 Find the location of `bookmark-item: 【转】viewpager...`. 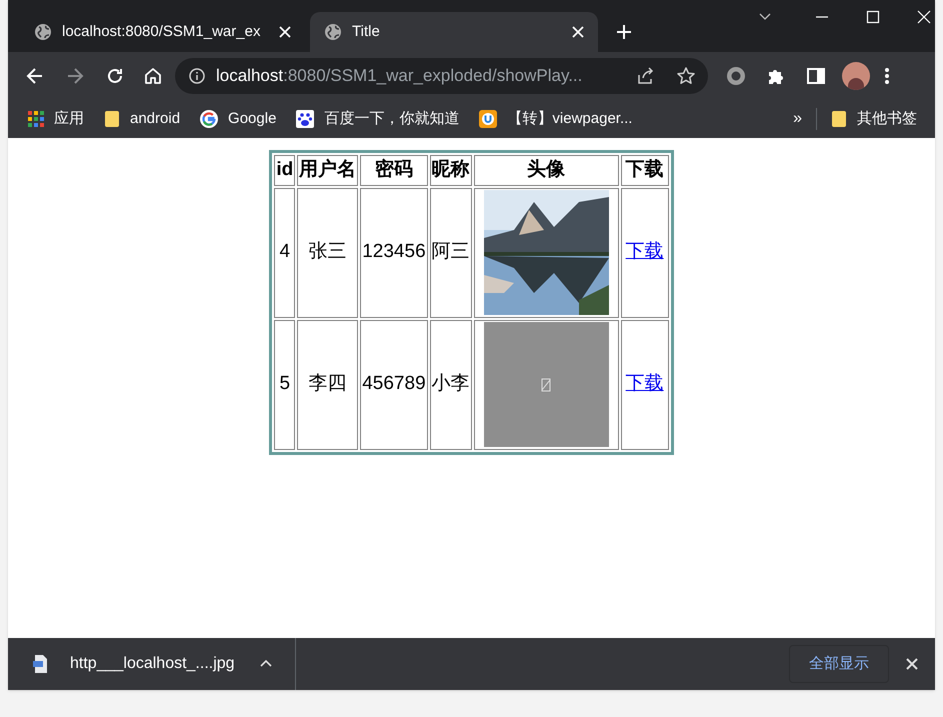

bookmark-item: 【转】viewpager... is located at coordinates (555, 119).